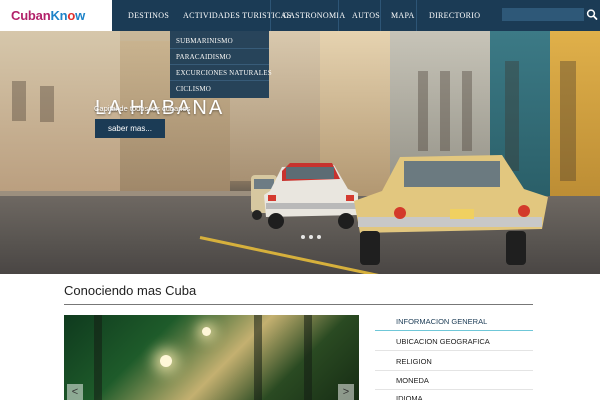 Image resolution: width=600 pixels, height=400 pixels. Describe the element at coordinates (219, 57) in the screenshot. I see `dropdown-item-paracaidismo: PARACAIDISMO` at that location.